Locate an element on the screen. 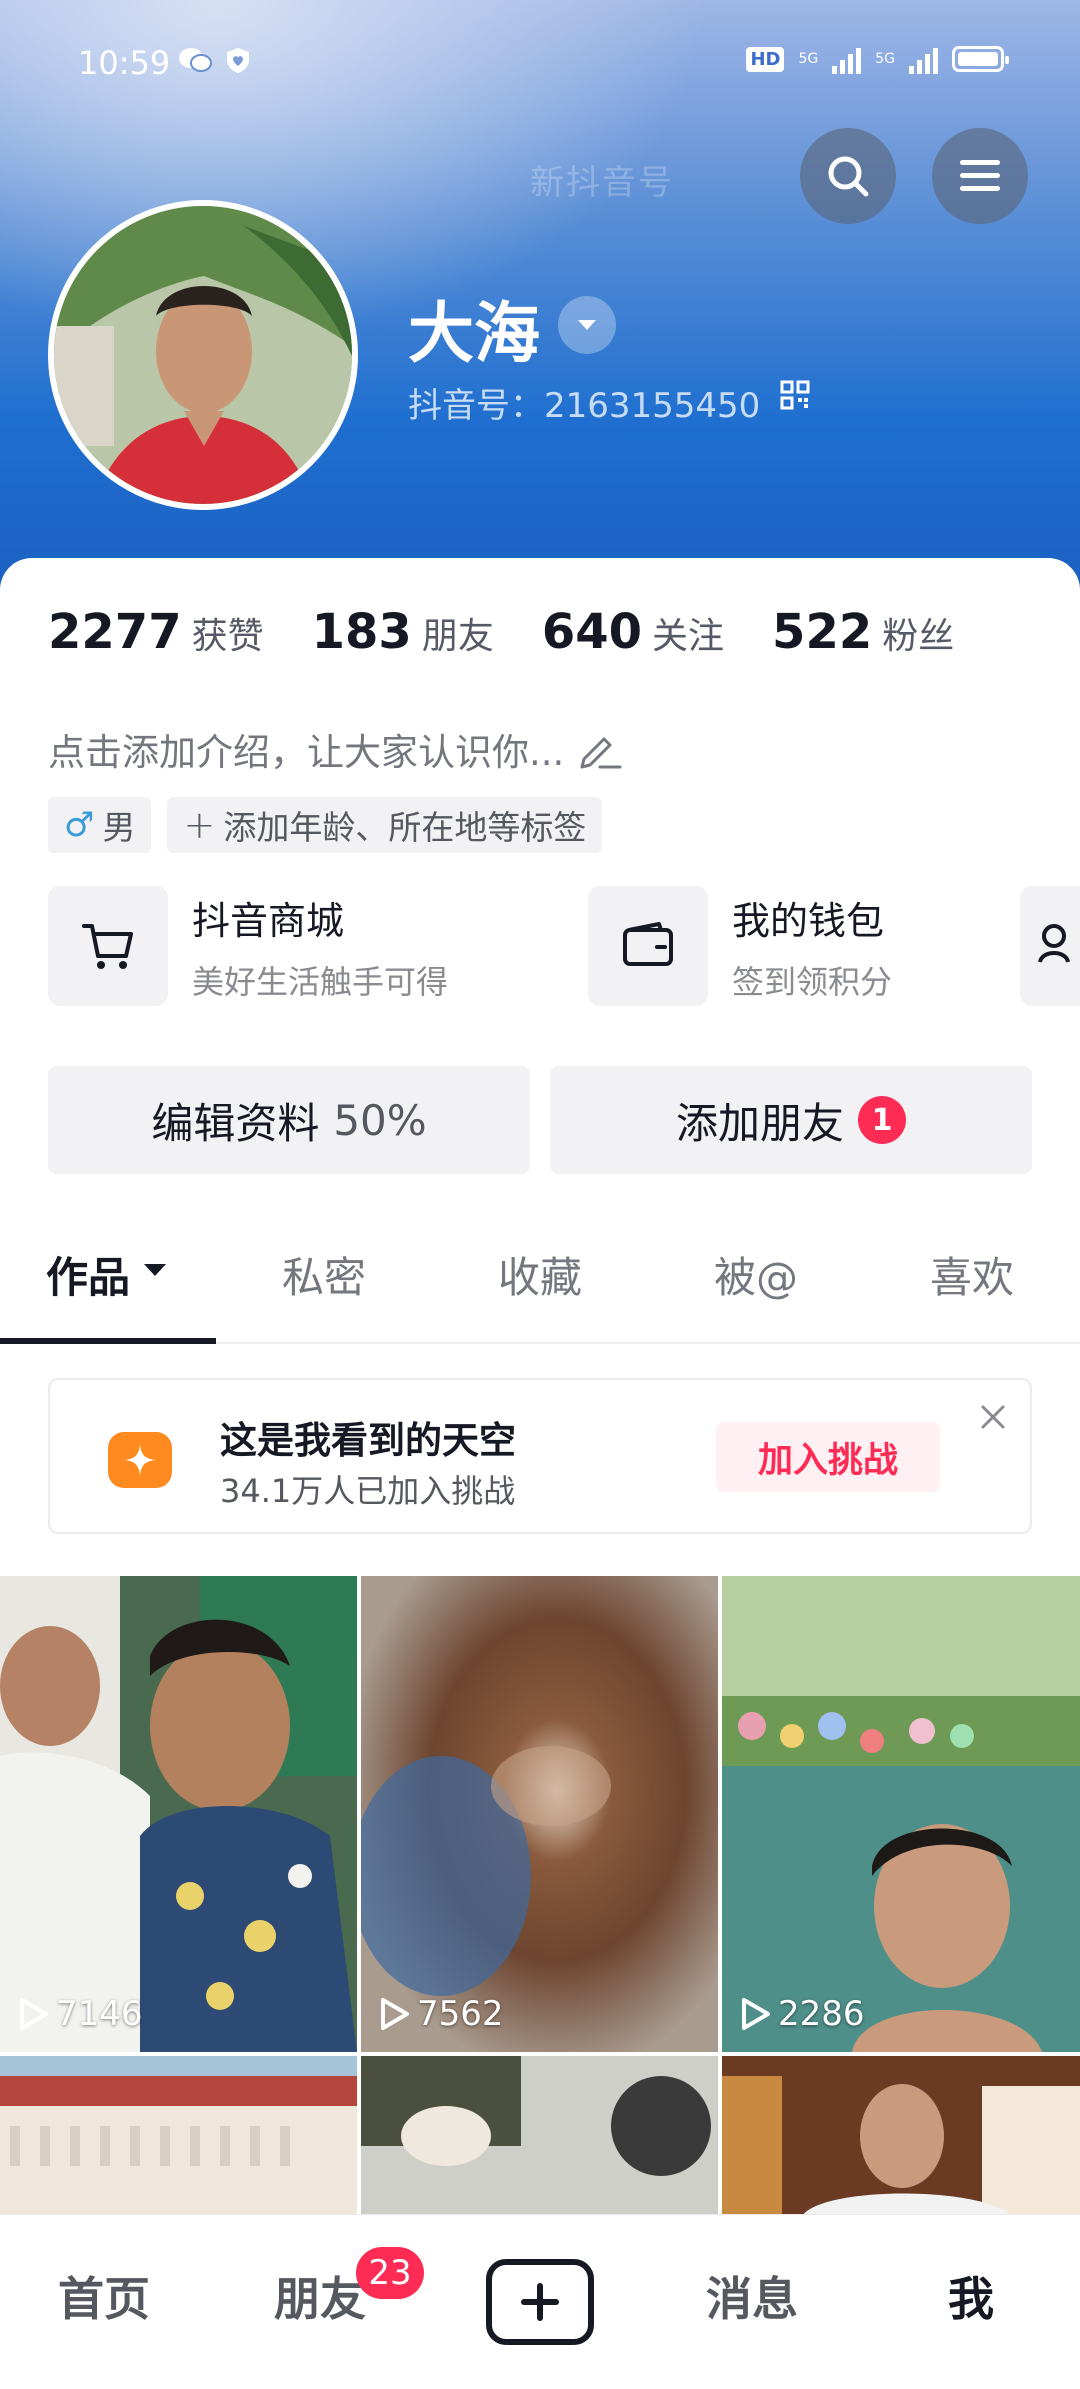 The width and height of the screenshot is (1080, 2389). profile-tags: ♂ 男 + 添加年龄、所在地等标签 is located at coordinates (325, 825).